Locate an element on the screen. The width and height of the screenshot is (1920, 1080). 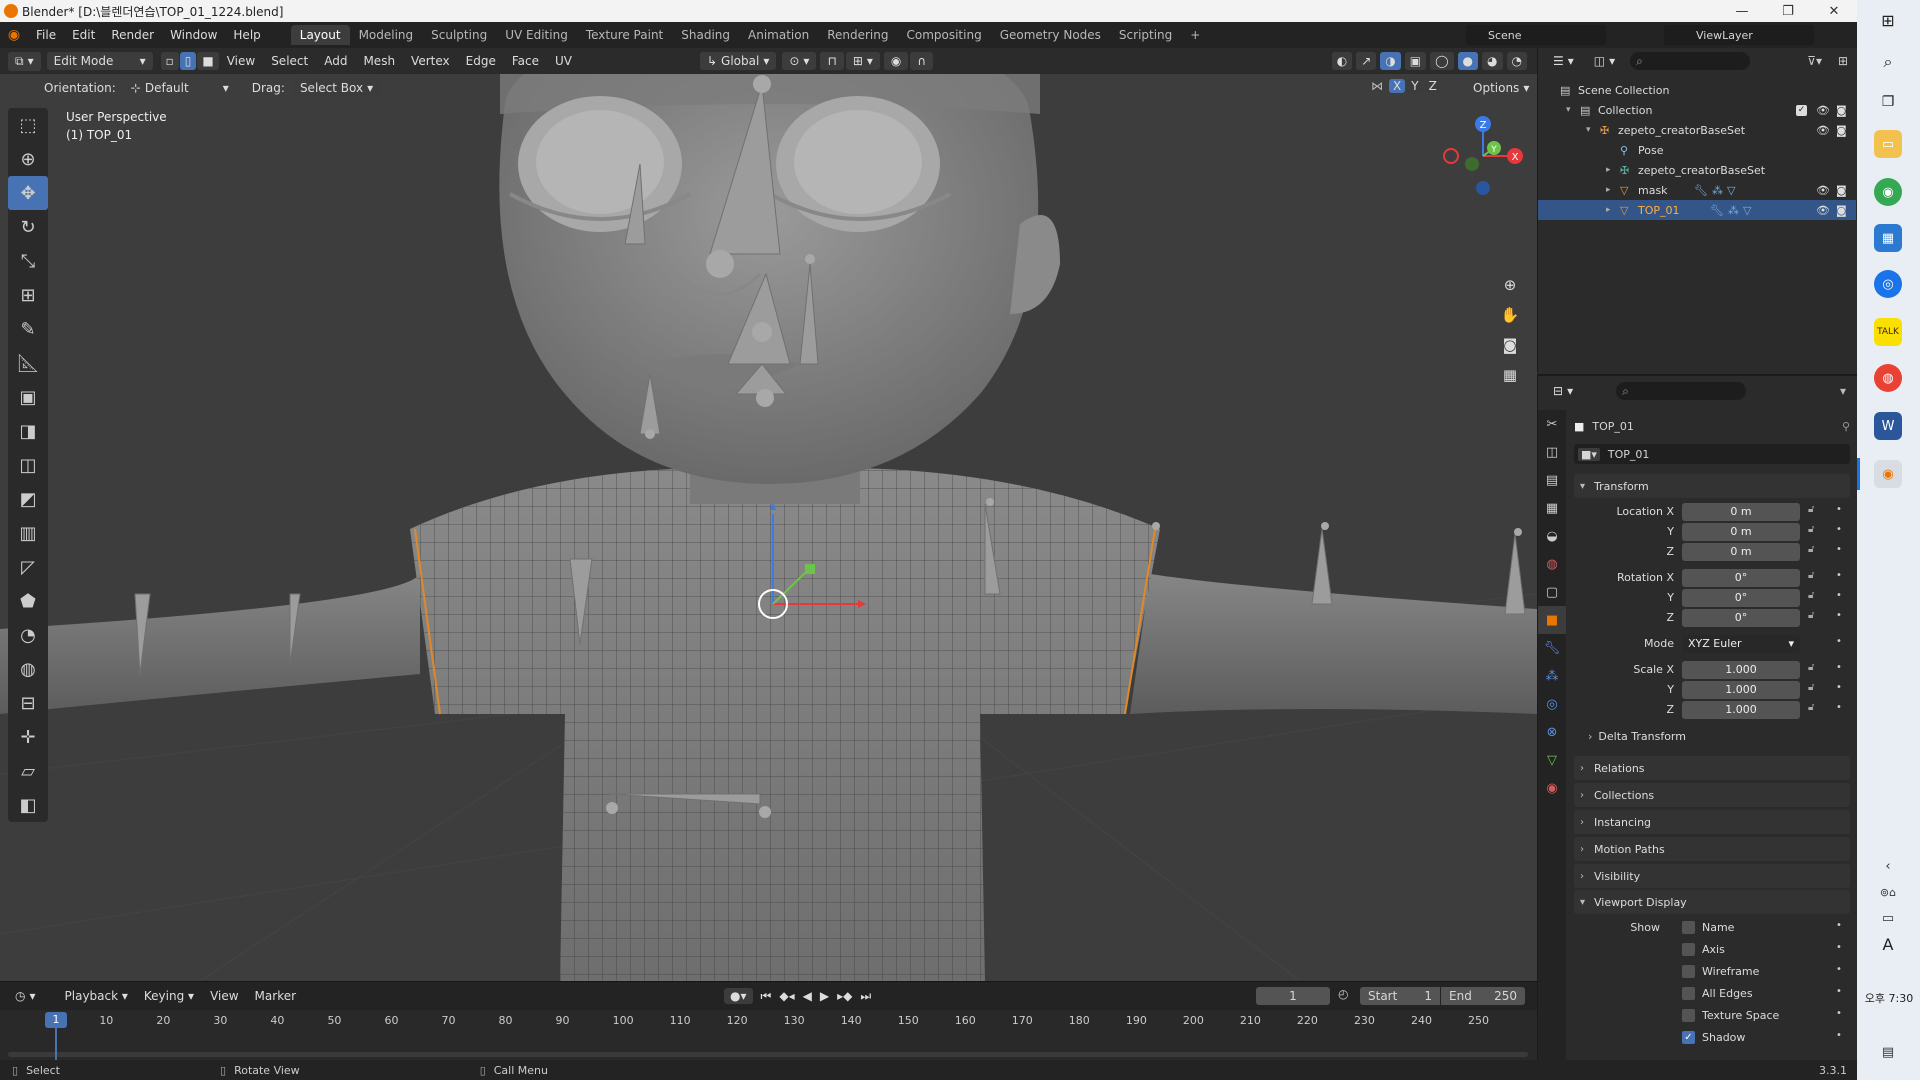
scene-icon: ◒ is located at coordinates (1552, 536).